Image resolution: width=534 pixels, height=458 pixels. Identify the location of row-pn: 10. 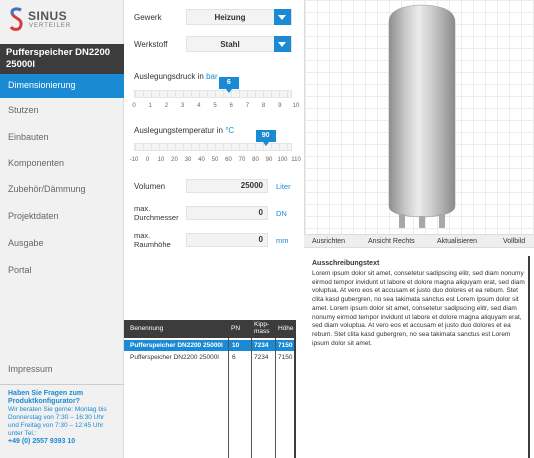
(236, 345).